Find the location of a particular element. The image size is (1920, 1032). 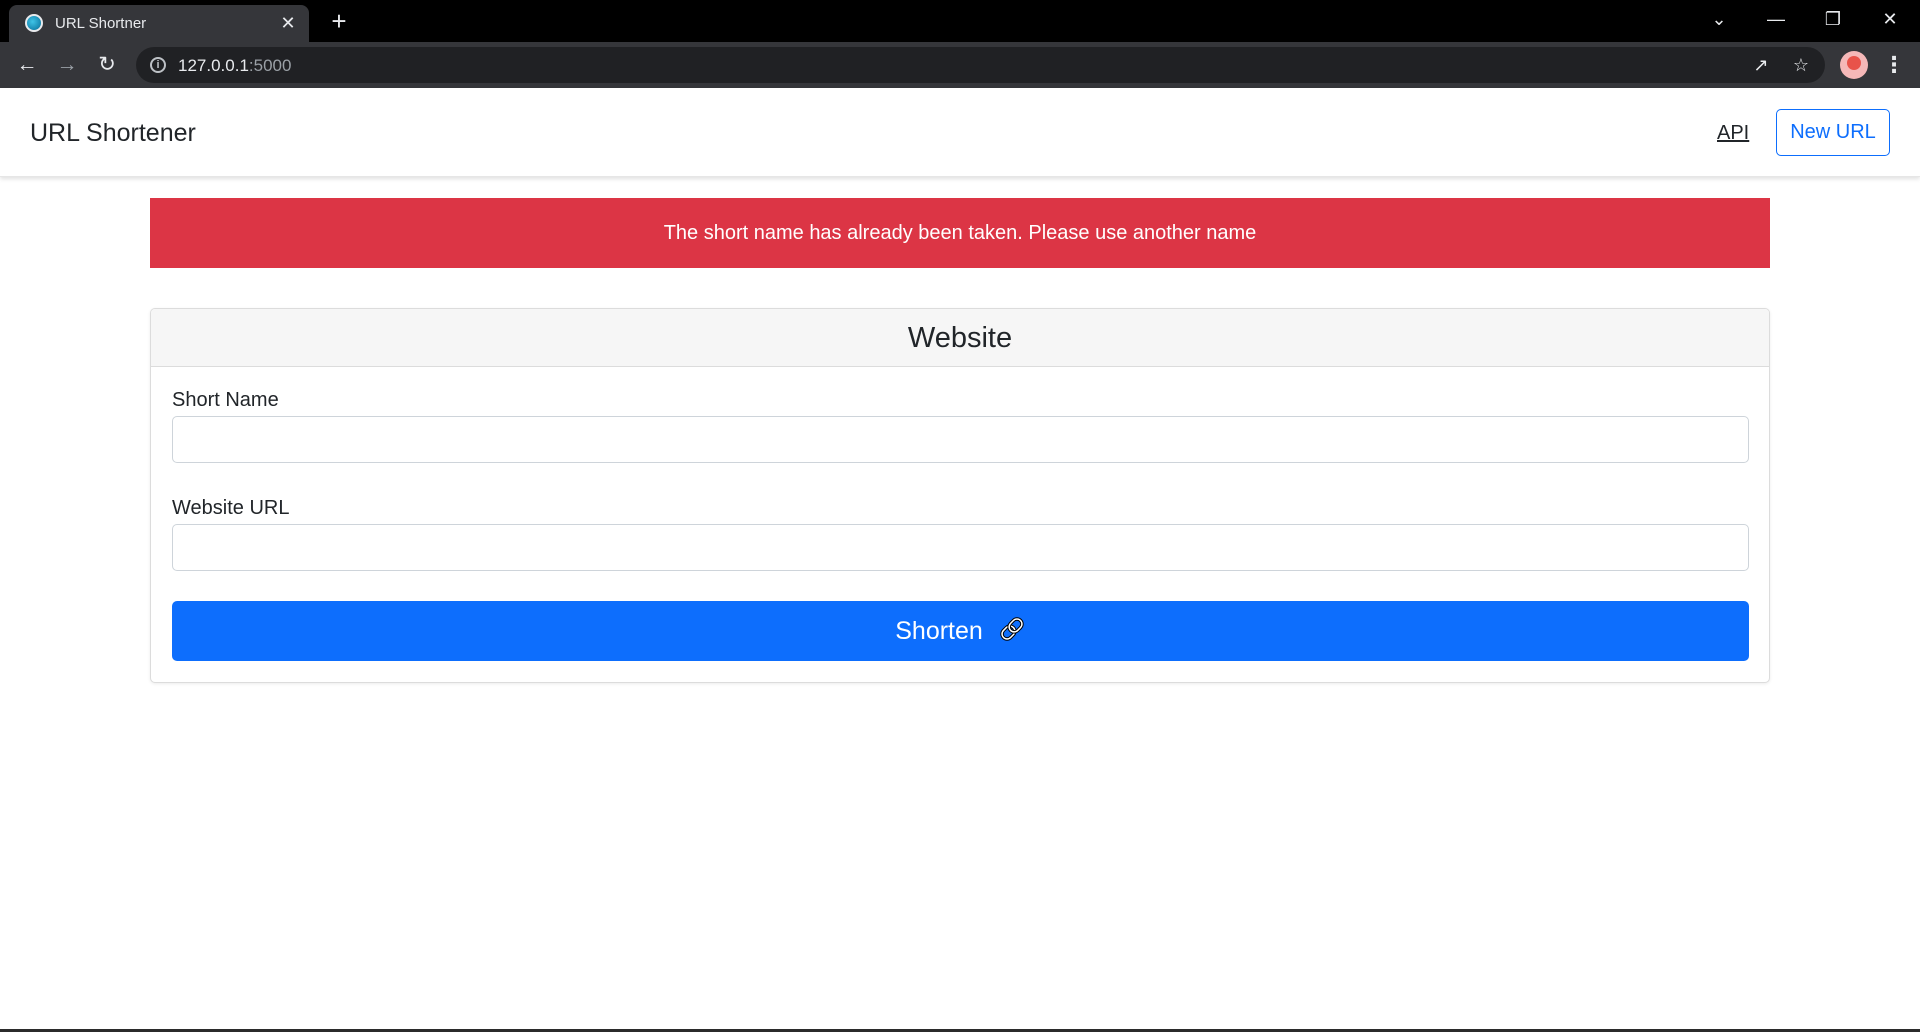

profile-avatar is located at coordinates (1854, 65).